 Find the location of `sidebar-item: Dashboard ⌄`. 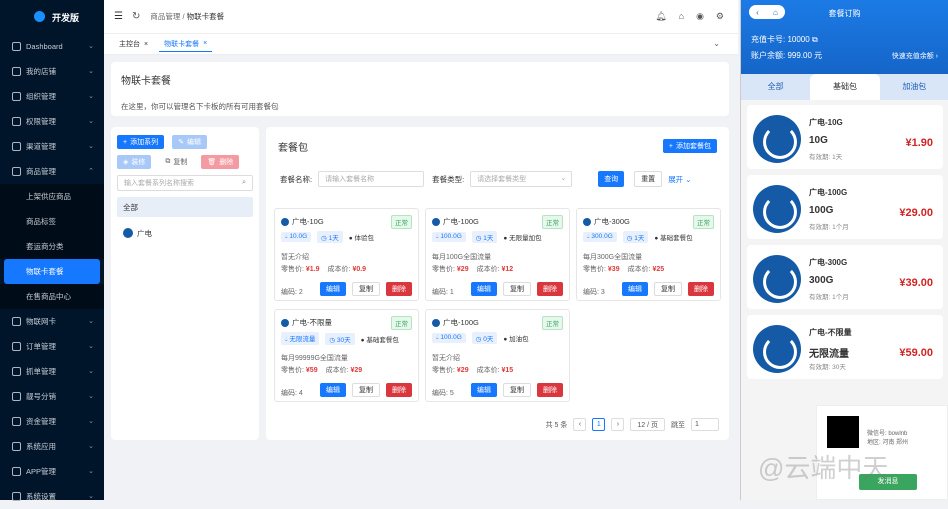

sidebar-item: Dashboard ⌄ is located at coordinates (52, 46).